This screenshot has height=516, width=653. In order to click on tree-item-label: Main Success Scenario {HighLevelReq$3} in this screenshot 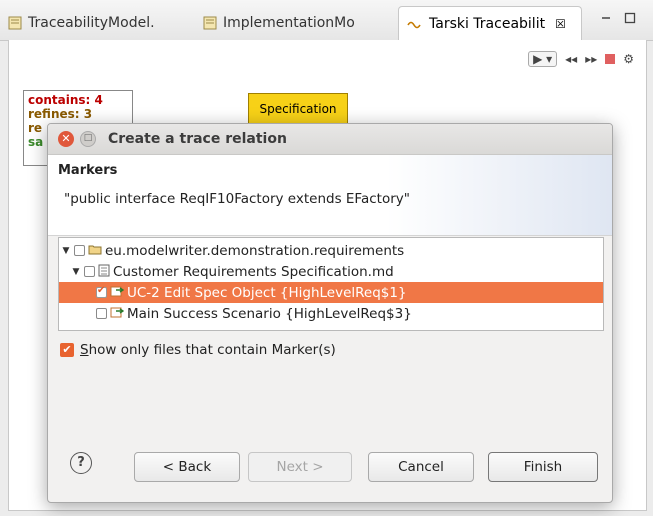, I will do `click(269, 313)`.